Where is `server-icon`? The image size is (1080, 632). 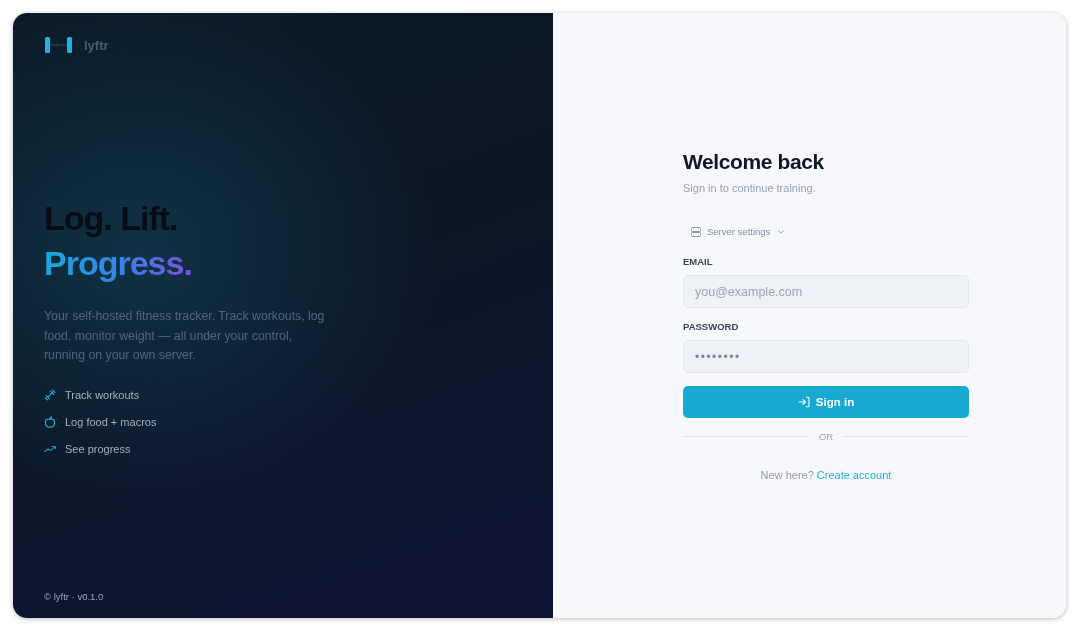 server-icon is located at coordinates (696, 231).